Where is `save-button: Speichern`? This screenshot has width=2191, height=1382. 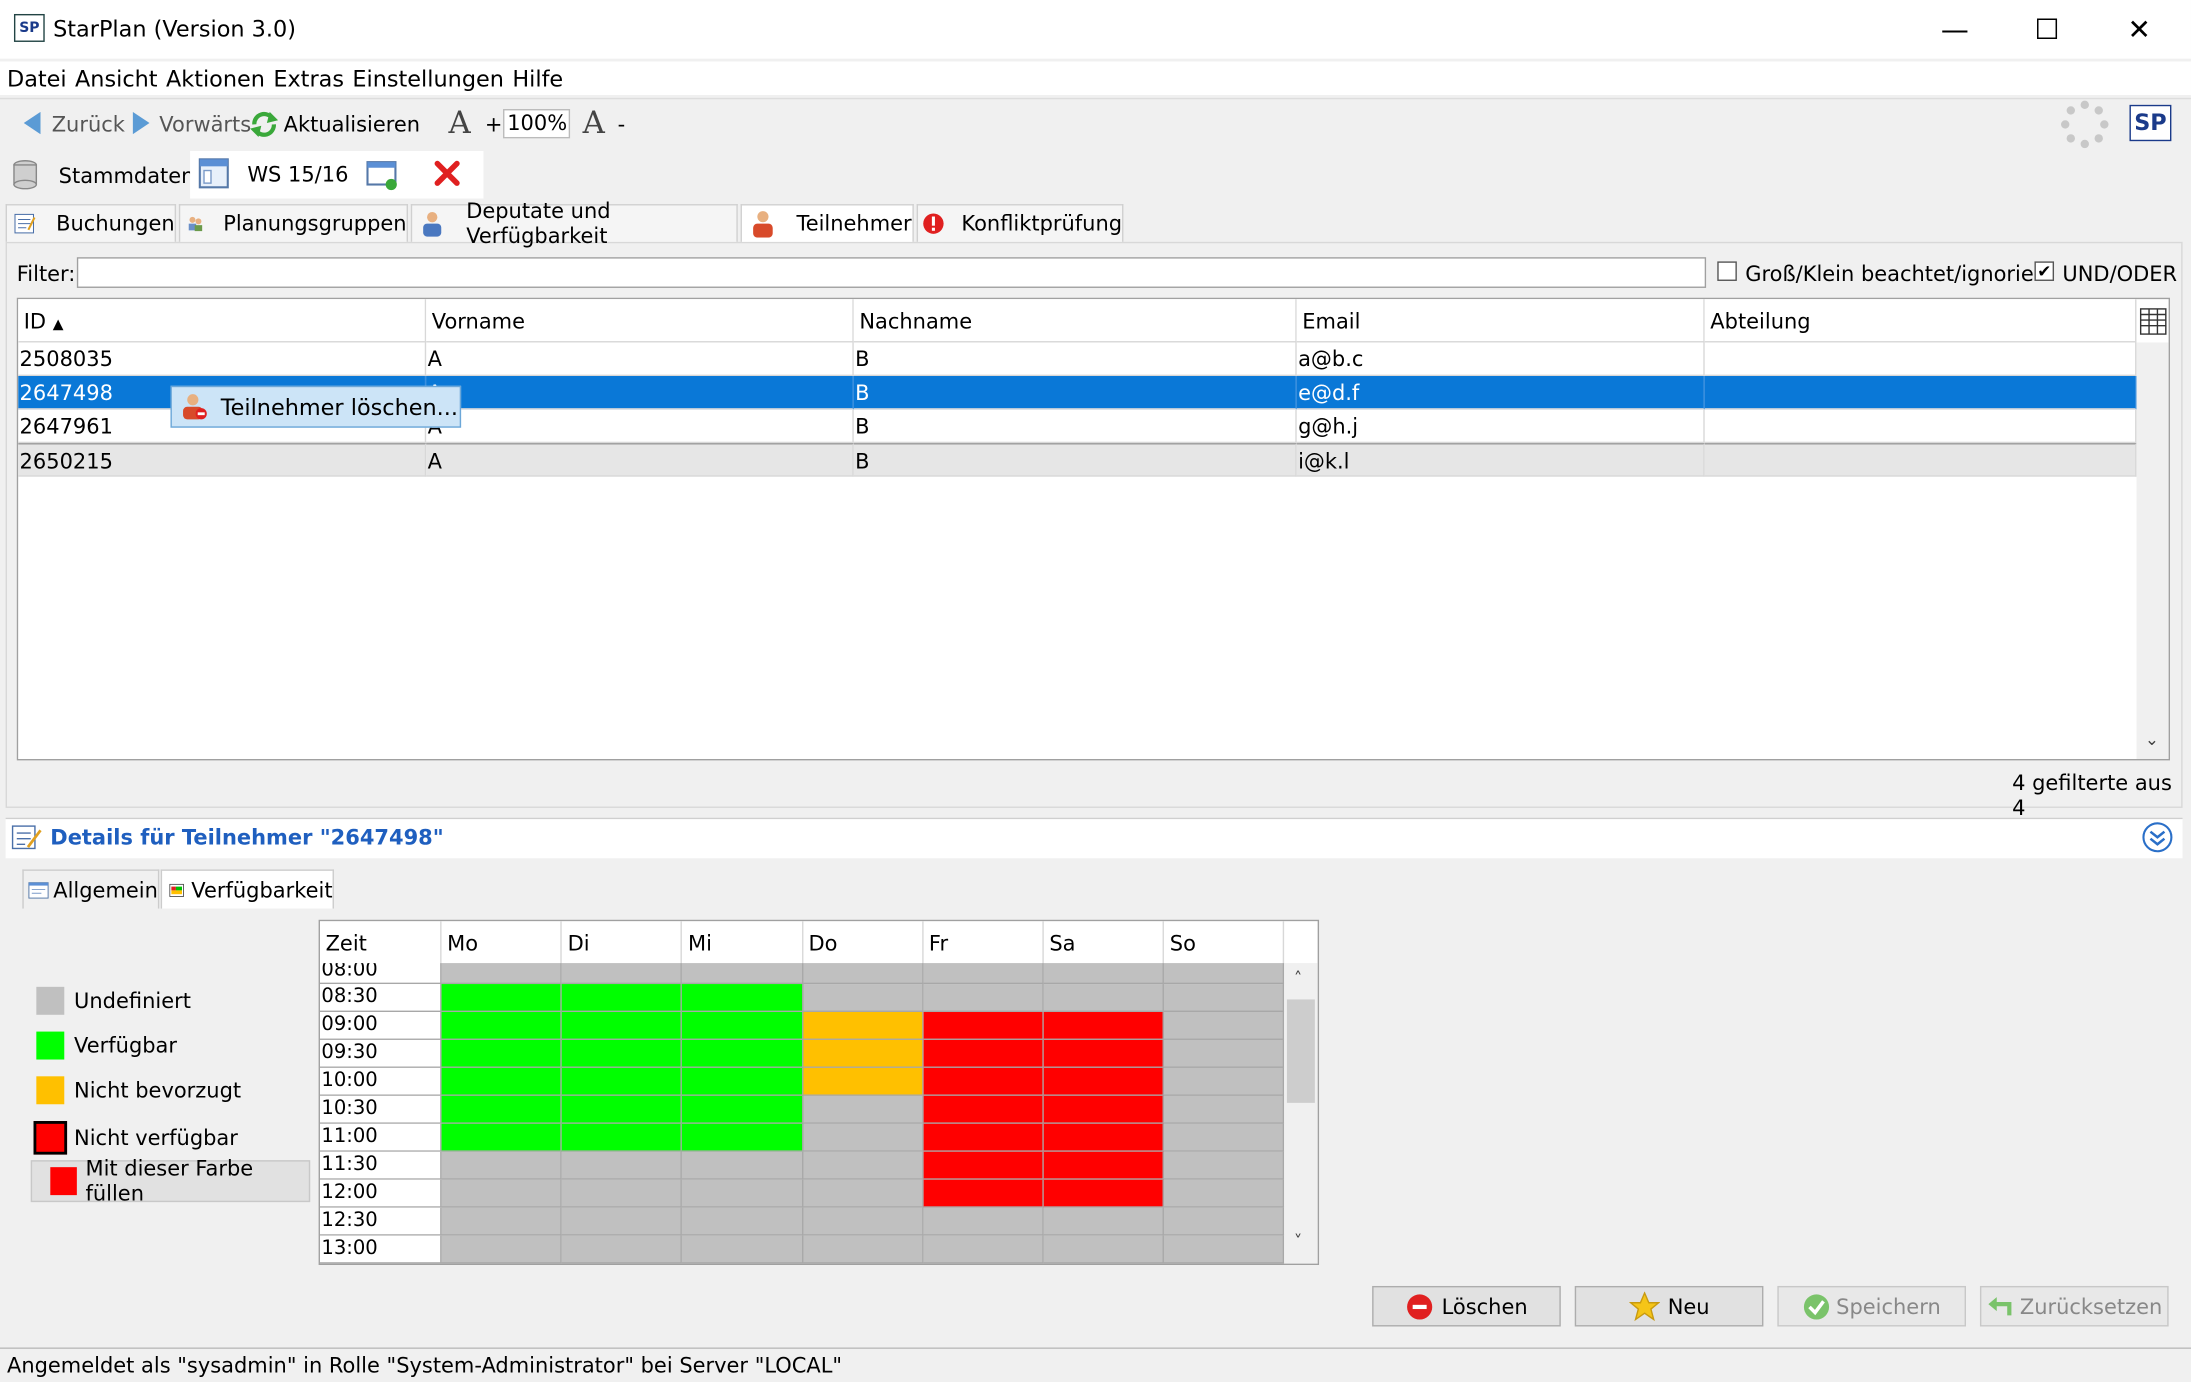 save-button: Speichern is located at coordinates (1872, 1306).